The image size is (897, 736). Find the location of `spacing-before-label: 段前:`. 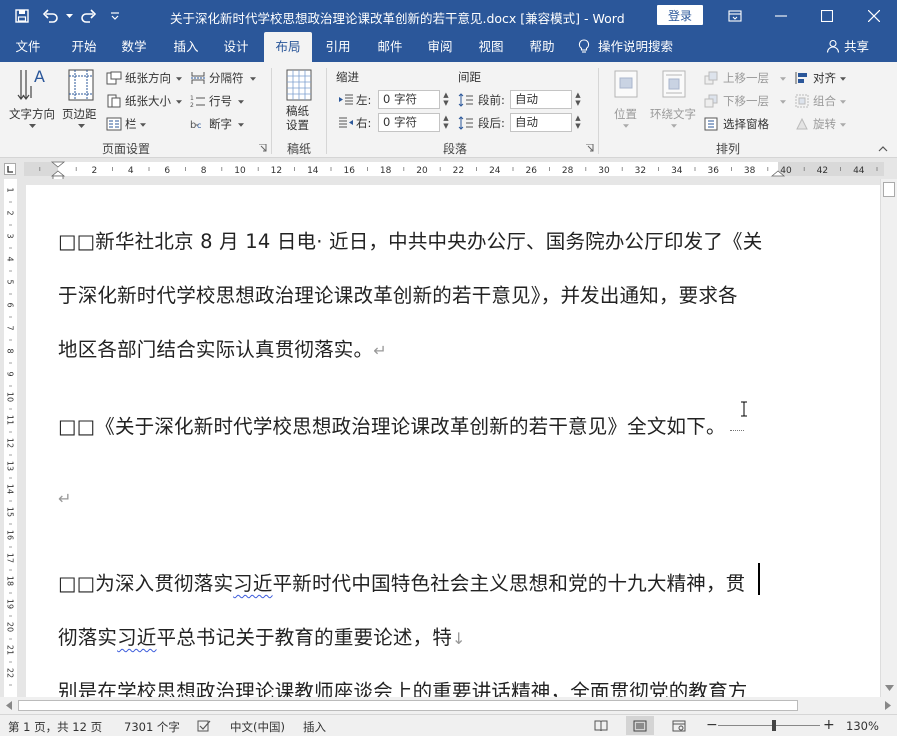

spacing-before-label: 段前: is located at coordinates (491, 100).